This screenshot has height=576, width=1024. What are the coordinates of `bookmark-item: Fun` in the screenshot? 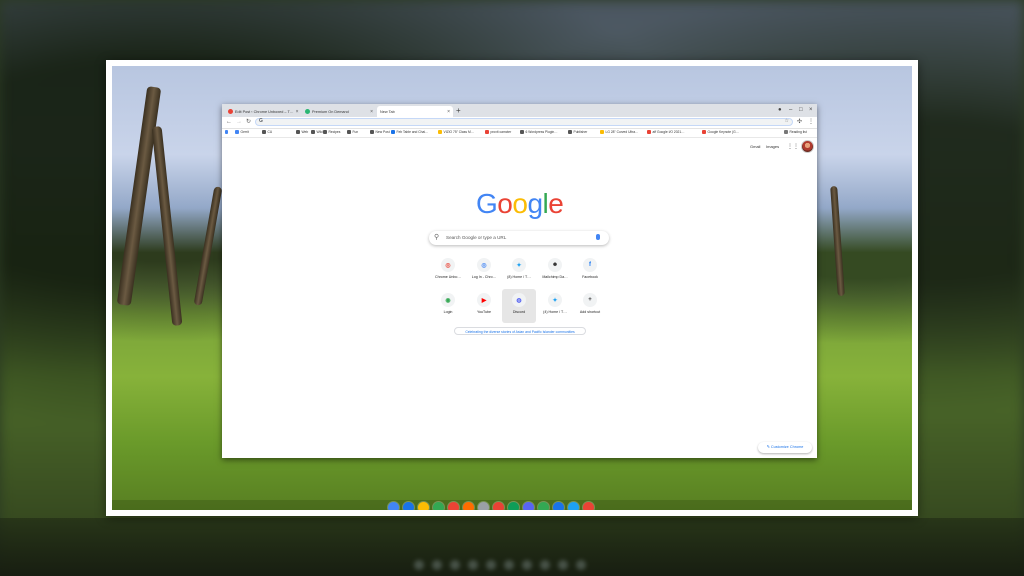 It's located at (352, 132).